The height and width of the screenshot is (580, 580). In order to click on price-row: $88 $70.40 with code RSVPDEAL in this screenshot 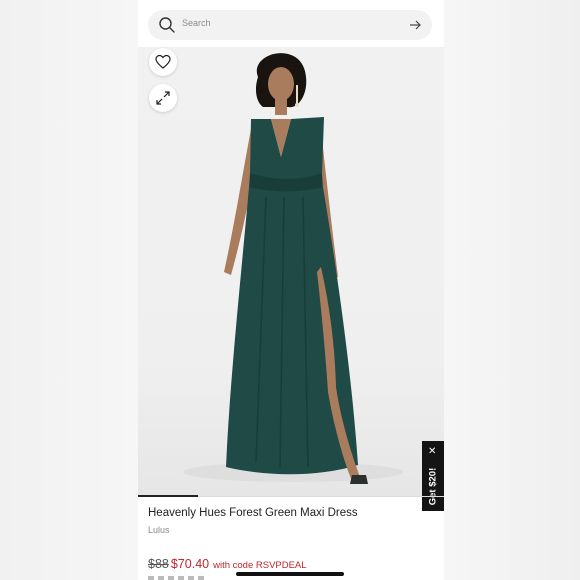, I will do `click(227, 564)`.